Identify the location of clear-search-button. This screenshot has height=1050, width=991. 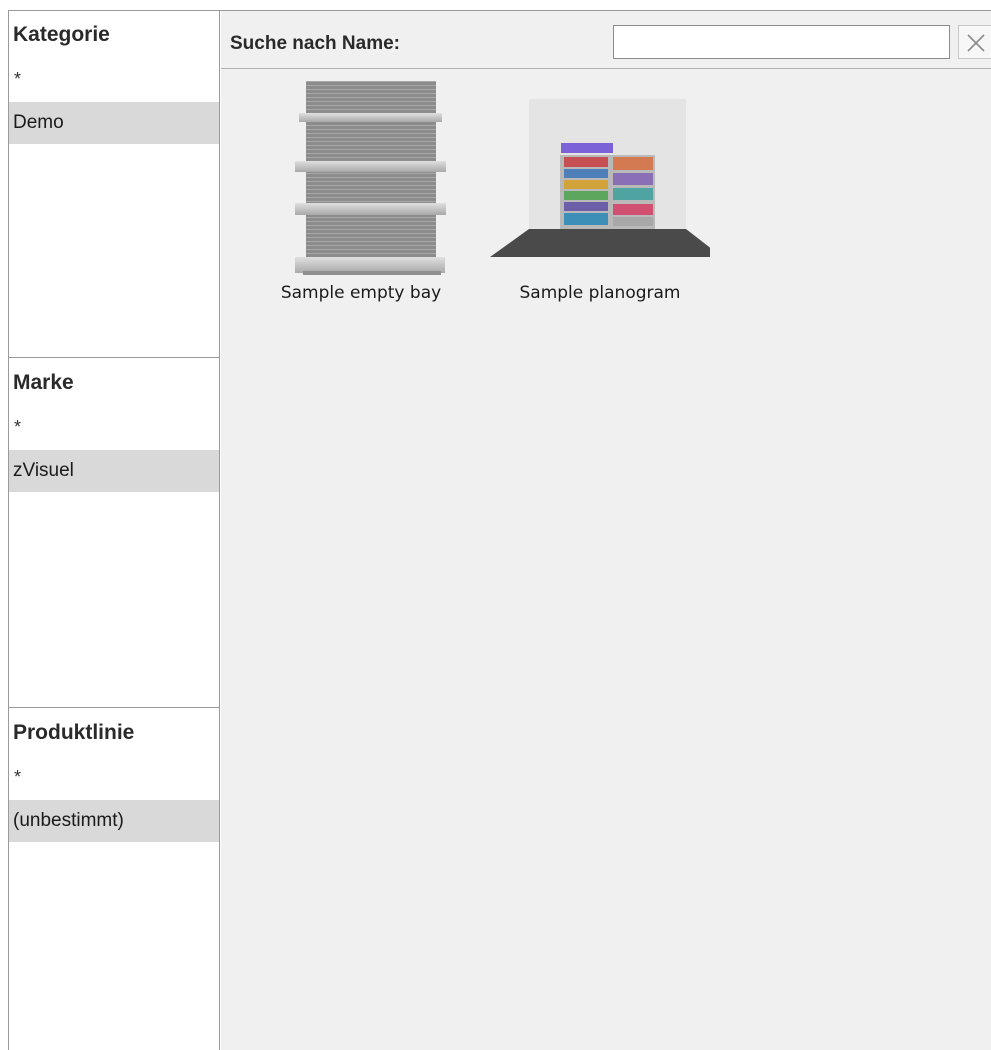
(974, 42).